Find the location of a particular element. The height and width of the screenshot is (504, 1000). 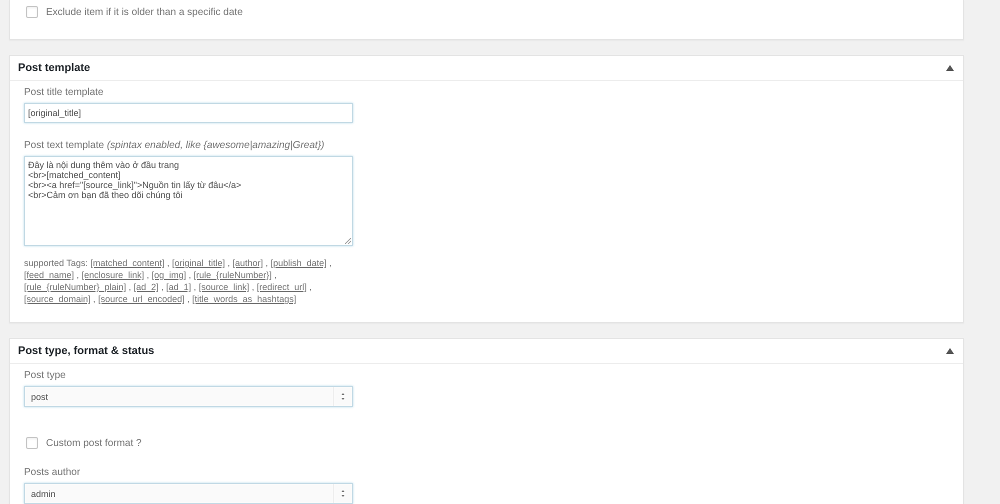

tag-link: [source_domain] is located at coordinates (57, 299).